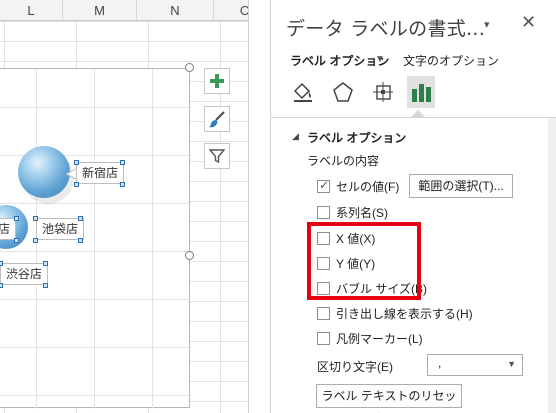  What do you see at coordinates (295, 136) in the screenshot?
I see `section-collapse-icon: ◢` at bounding box center [295, 136].